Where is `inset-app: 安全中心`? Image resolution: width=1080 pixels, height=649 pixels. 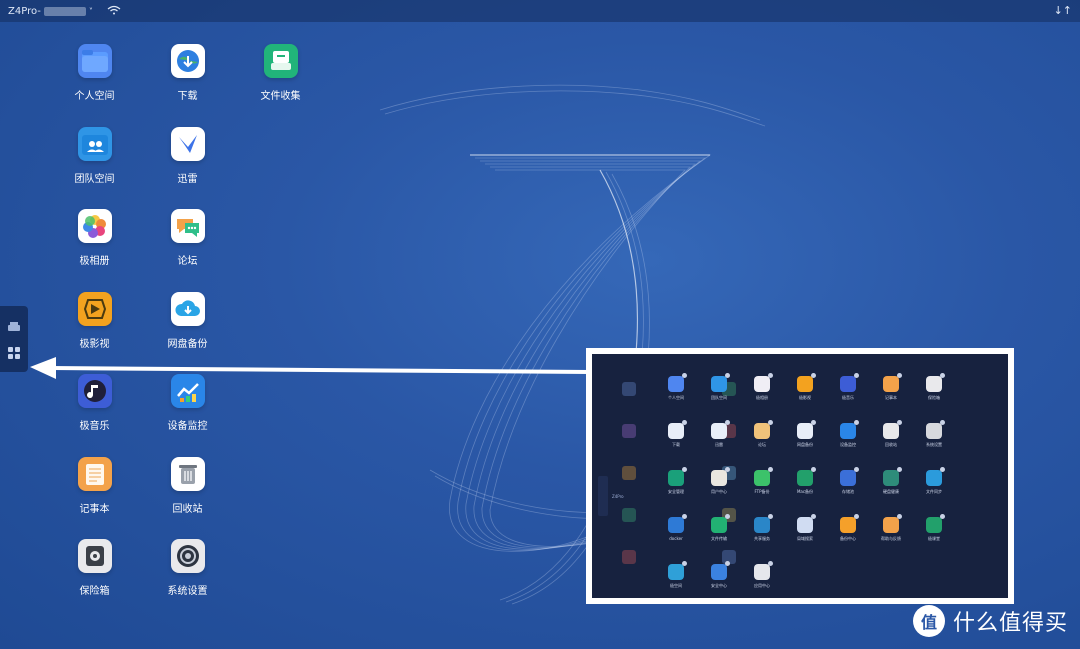 inset-app: 安全中心 is located at coordinates (719, 575).